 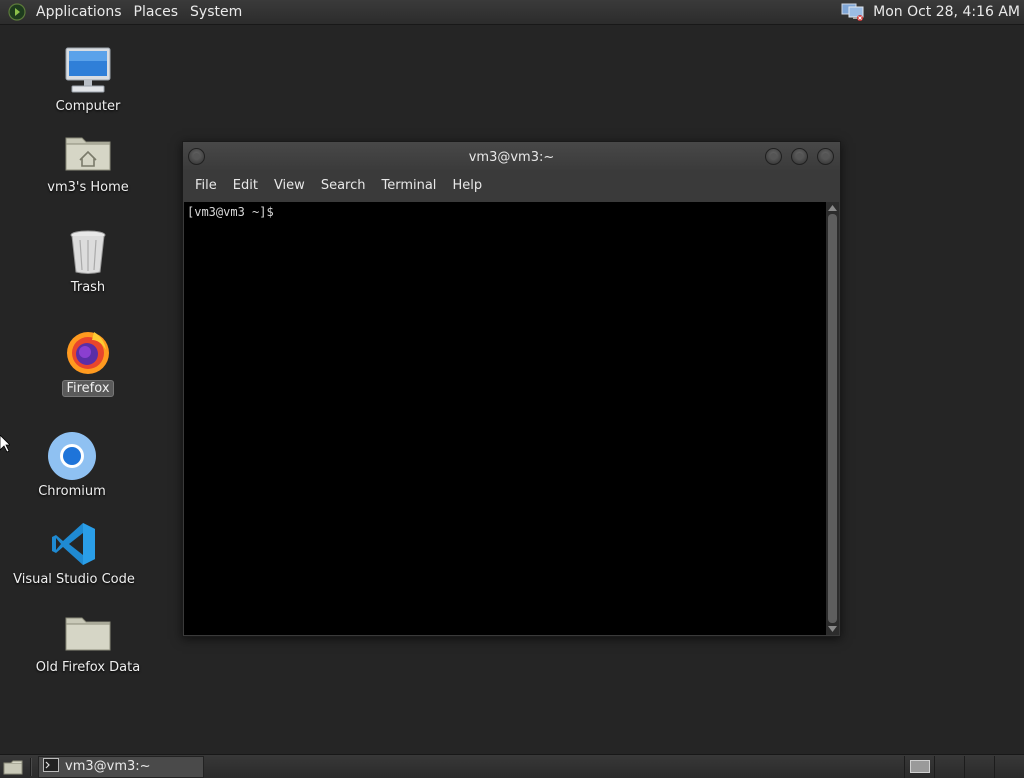 What do you see at coordinates (773, 156) in the screenshot?
I see `minimize-button` at bounding box center [773, 156].